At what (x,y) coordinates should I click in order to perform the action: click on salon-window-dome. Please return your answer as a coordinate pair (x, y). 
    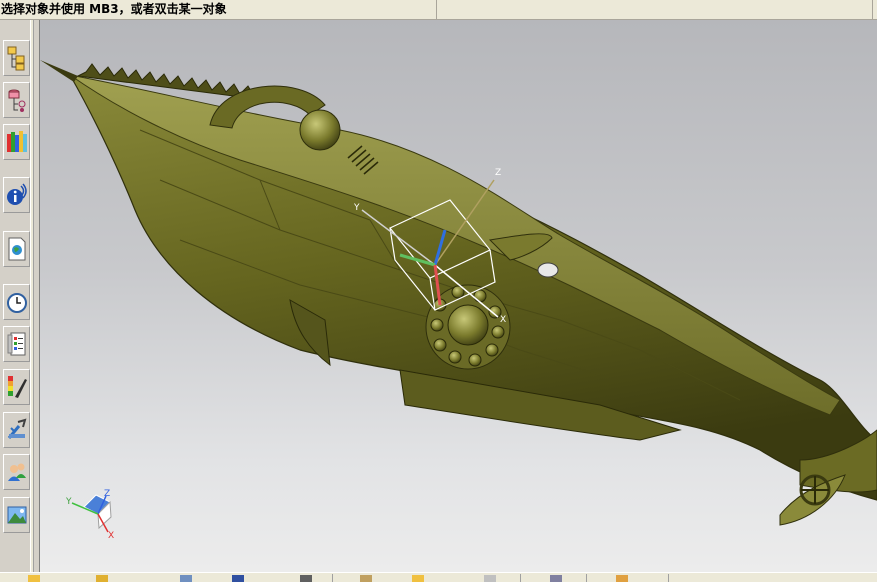
    Looking at the image, I should click on (468, 325).